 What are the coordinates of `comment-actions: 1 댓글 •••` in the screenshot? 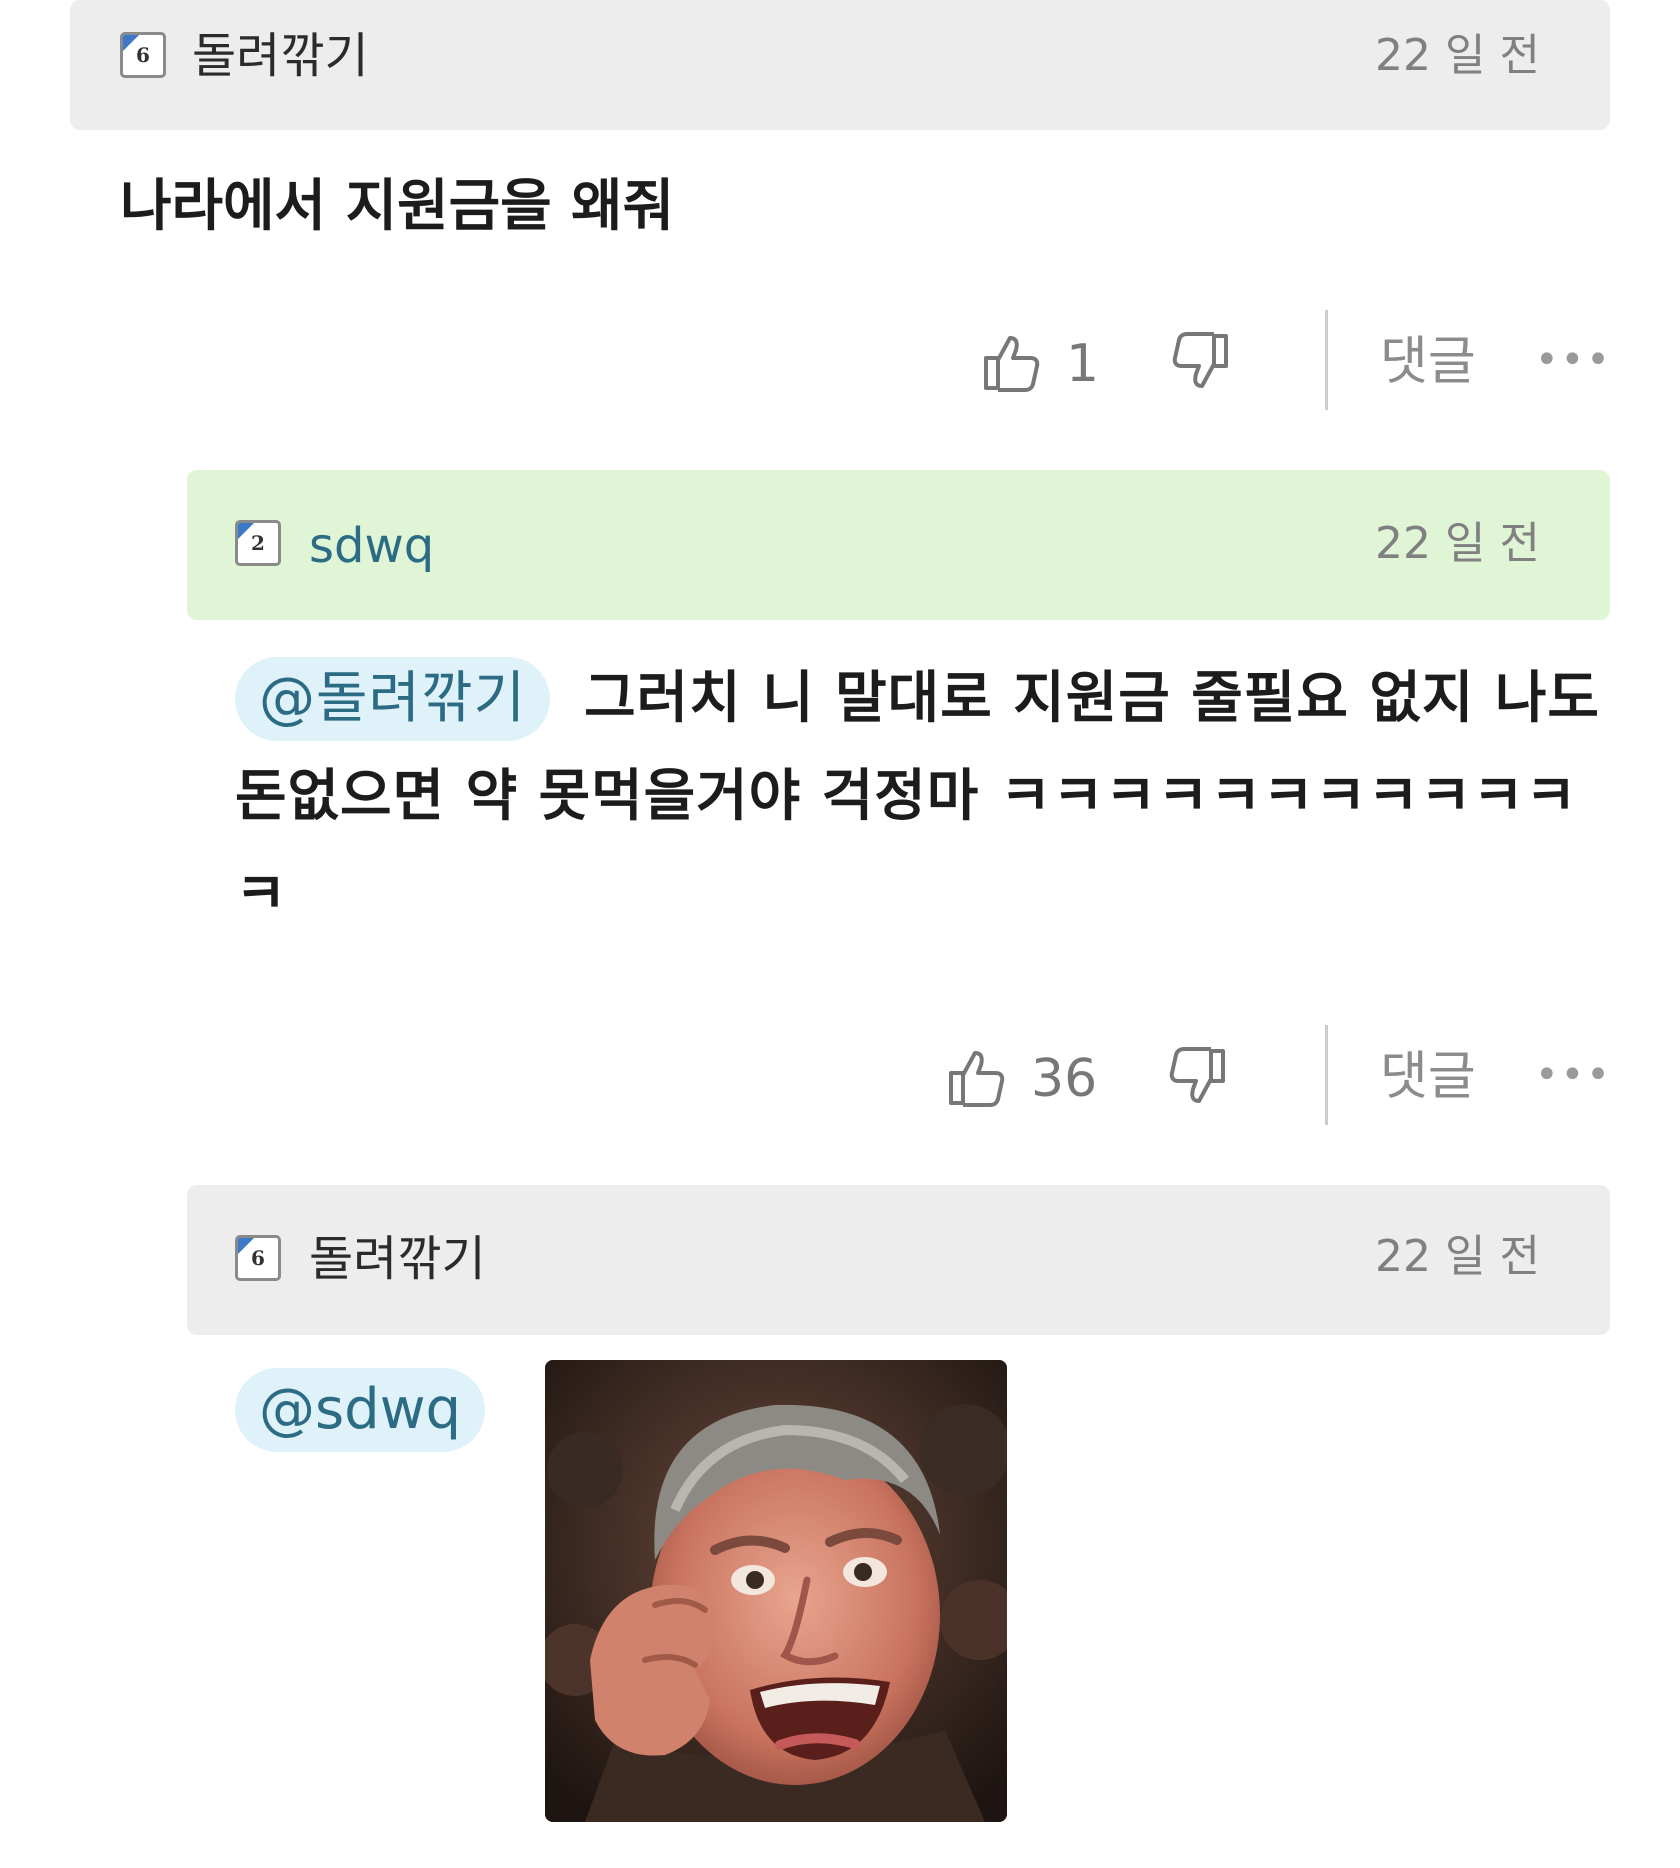 It's located at (1300, 360).